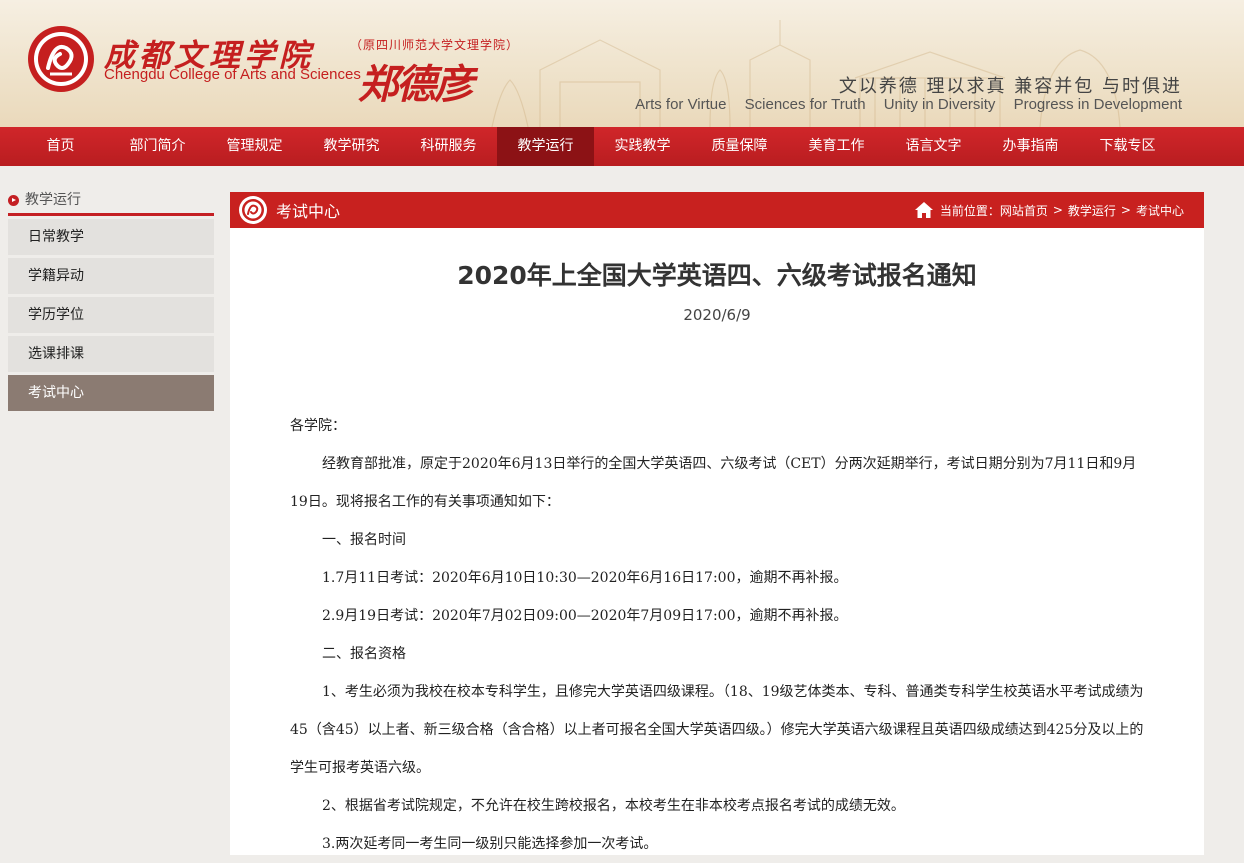  Describe the element at coordinates (253, 210) in the screenshot. I see `college-seal-icon` at that location.